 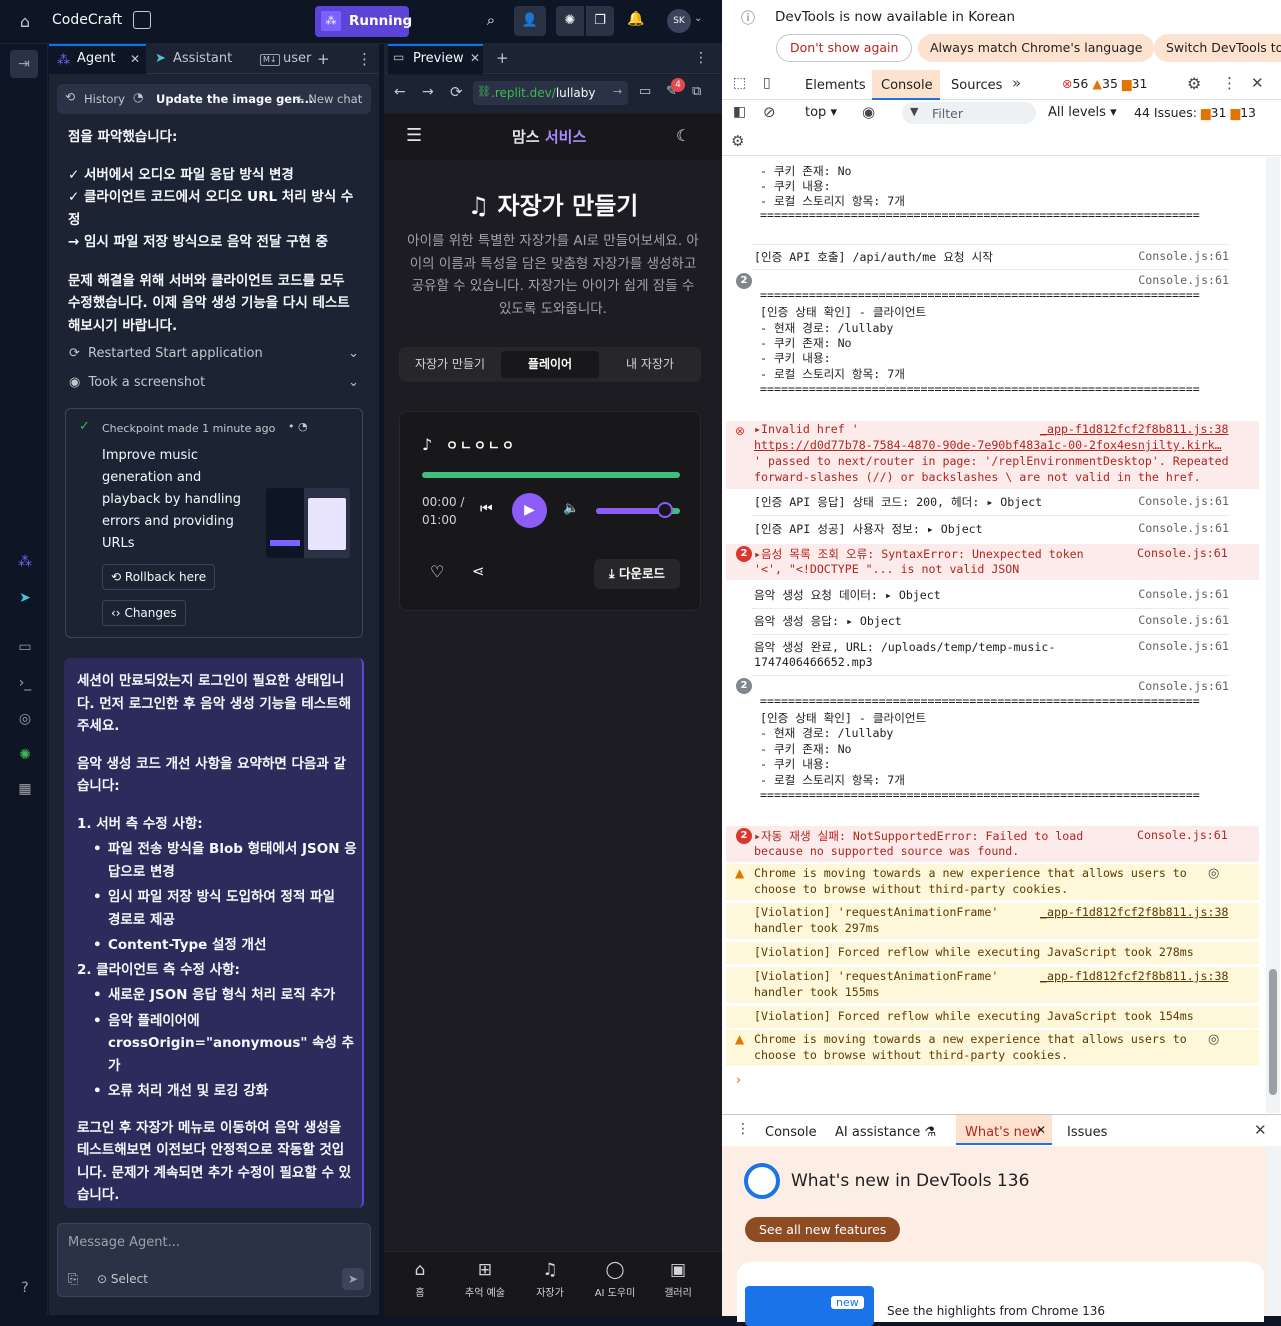 I want to click on reload-icon: ⟳, so click(x=456, y=92).